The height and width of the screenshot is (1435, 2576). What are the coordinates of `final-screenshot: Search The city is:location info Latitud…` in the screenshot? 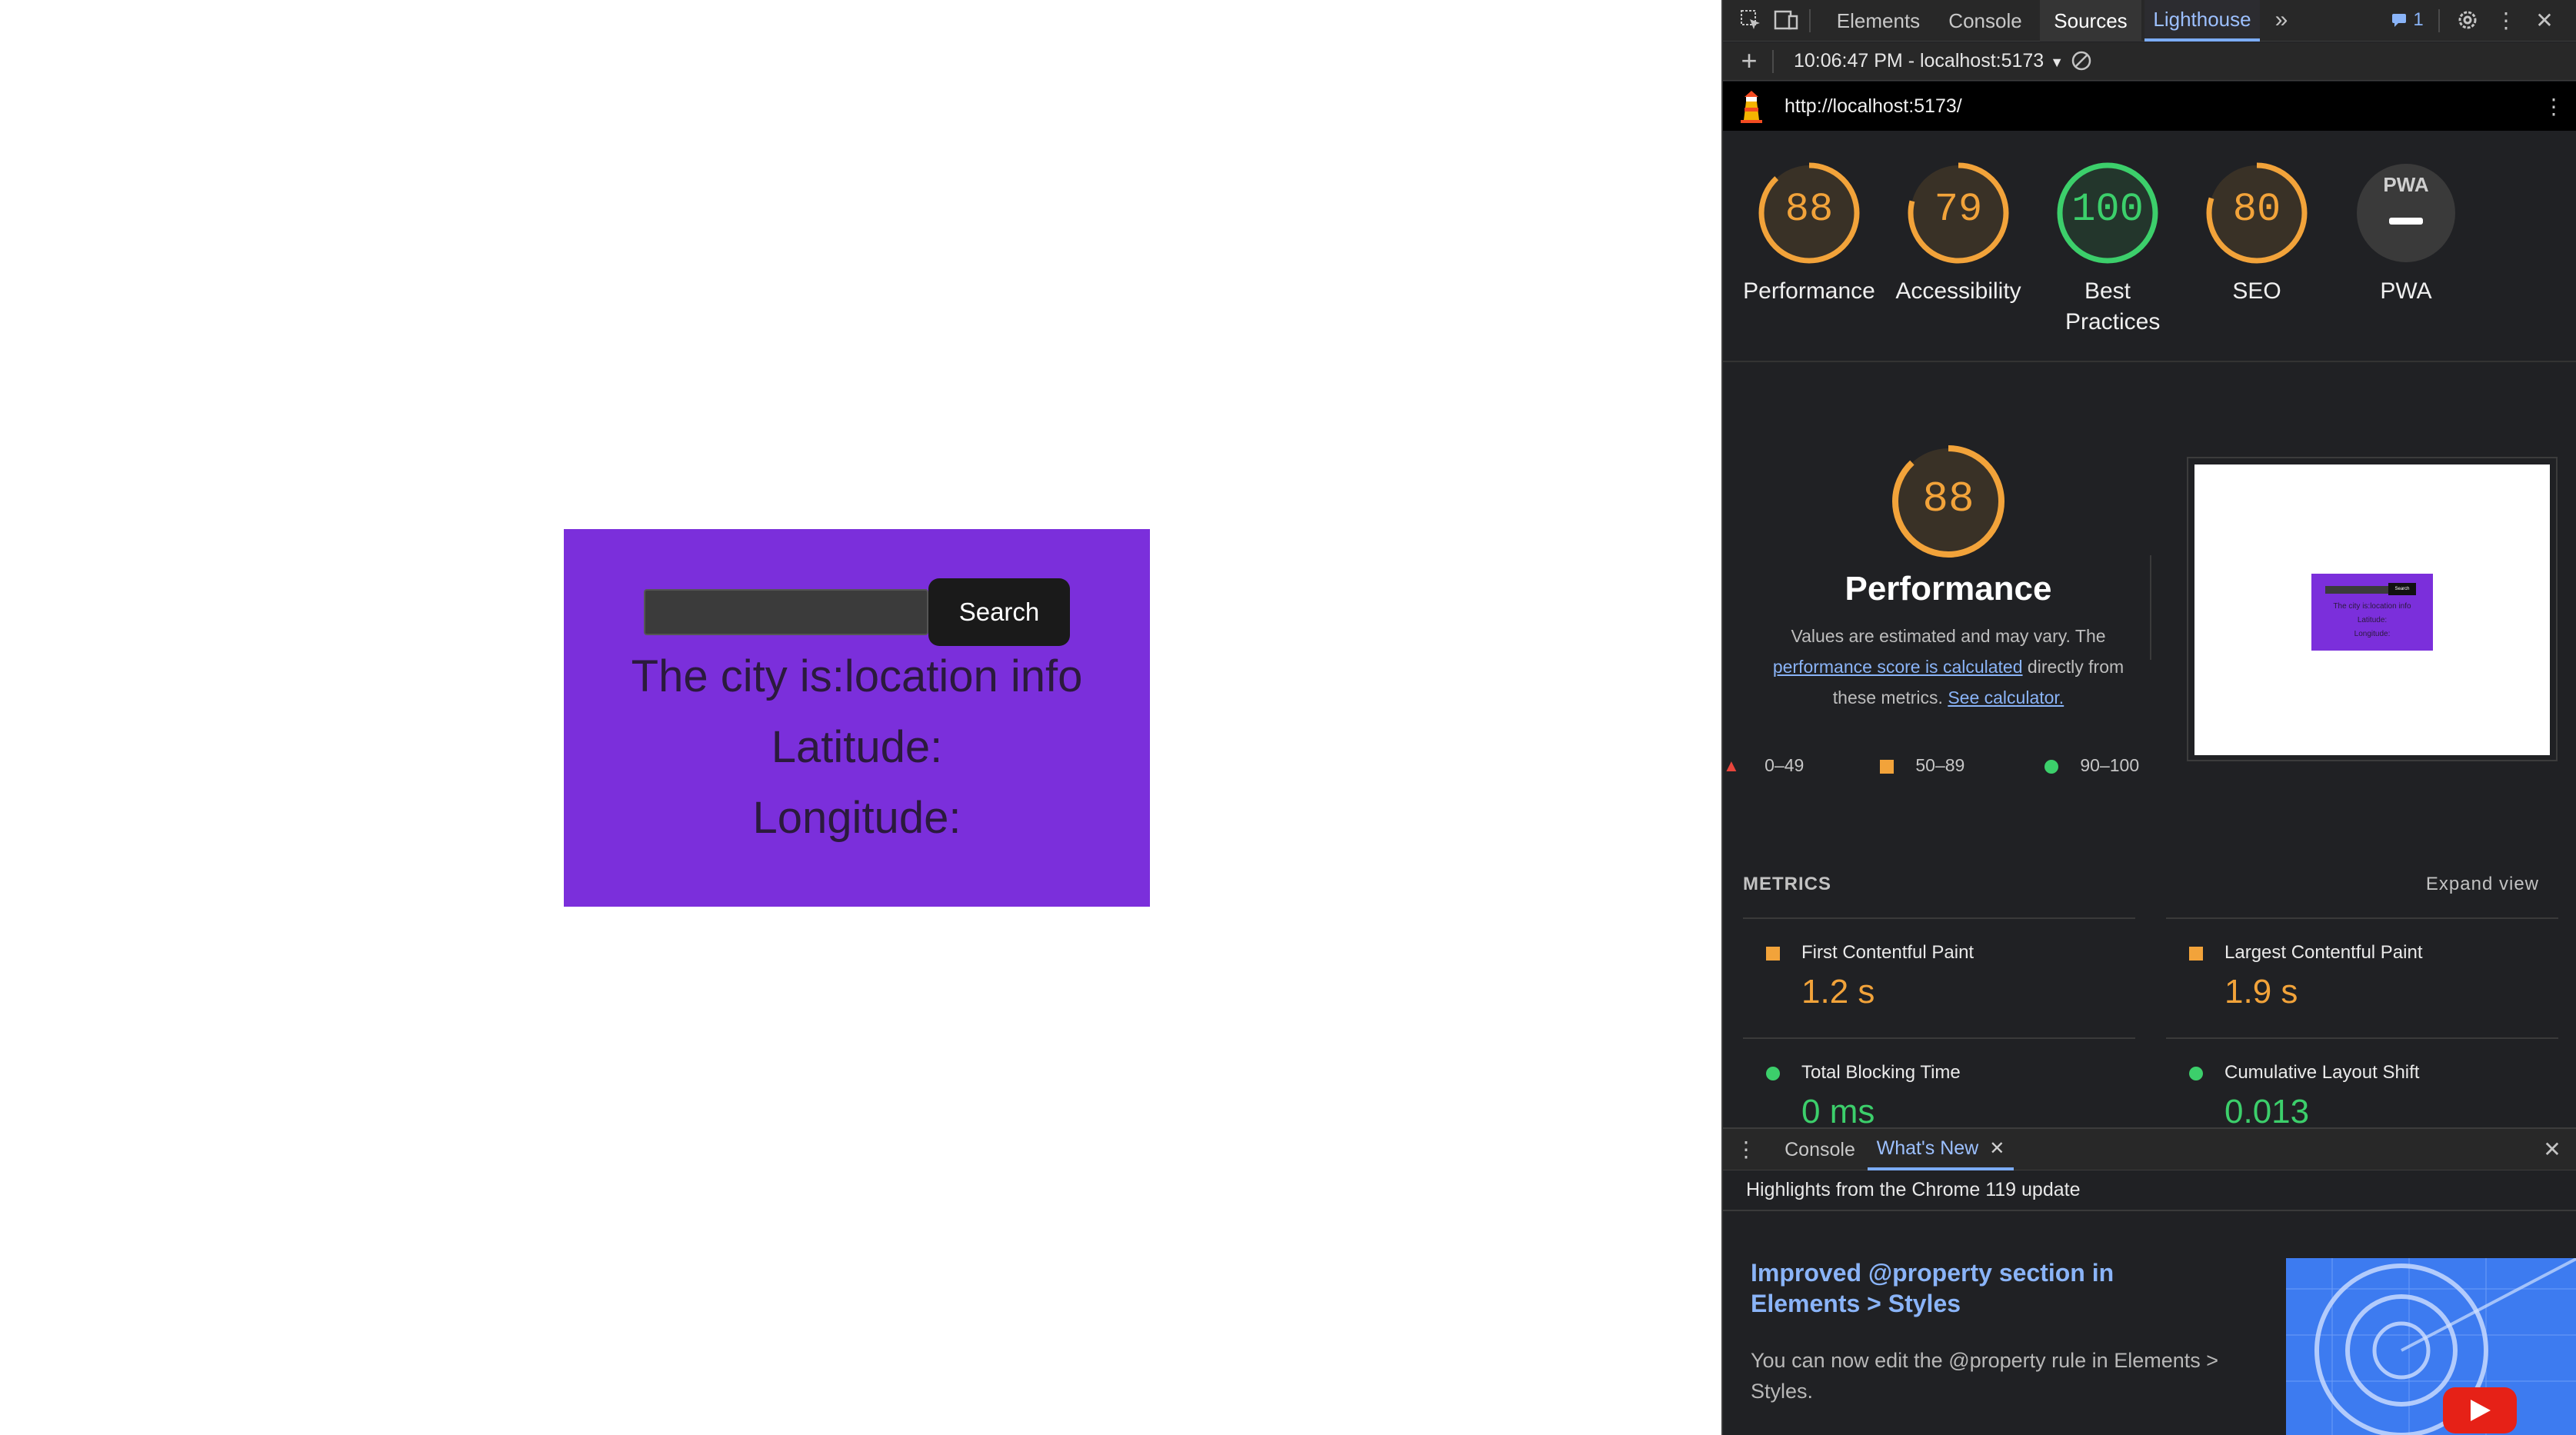 It's located at (2372, 609).